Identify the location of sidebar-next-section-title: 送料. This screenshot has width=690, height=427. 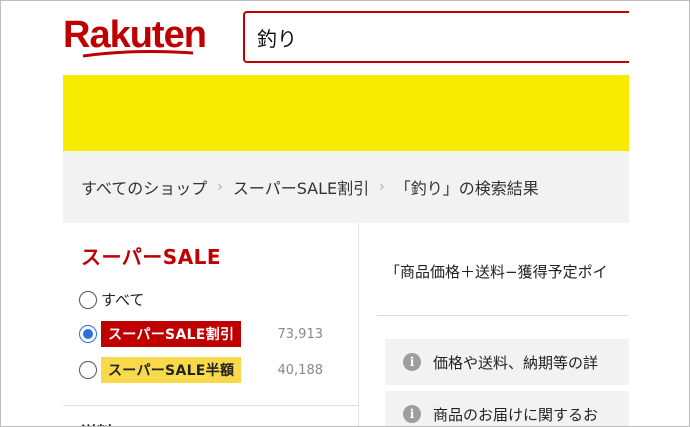
(97, 422).